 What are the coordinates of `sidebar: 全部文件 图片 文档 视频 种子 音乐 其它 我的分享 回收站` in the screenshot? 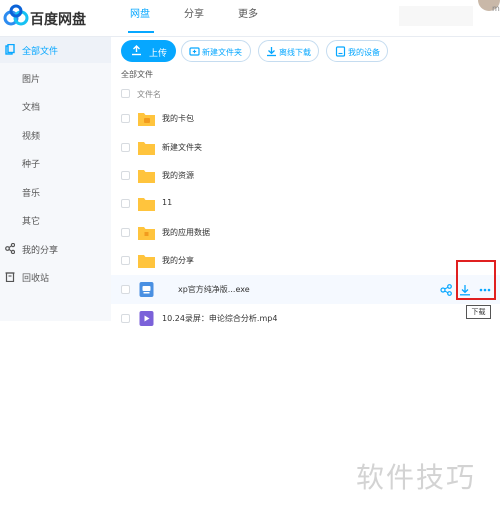 It's located at (55, 179).